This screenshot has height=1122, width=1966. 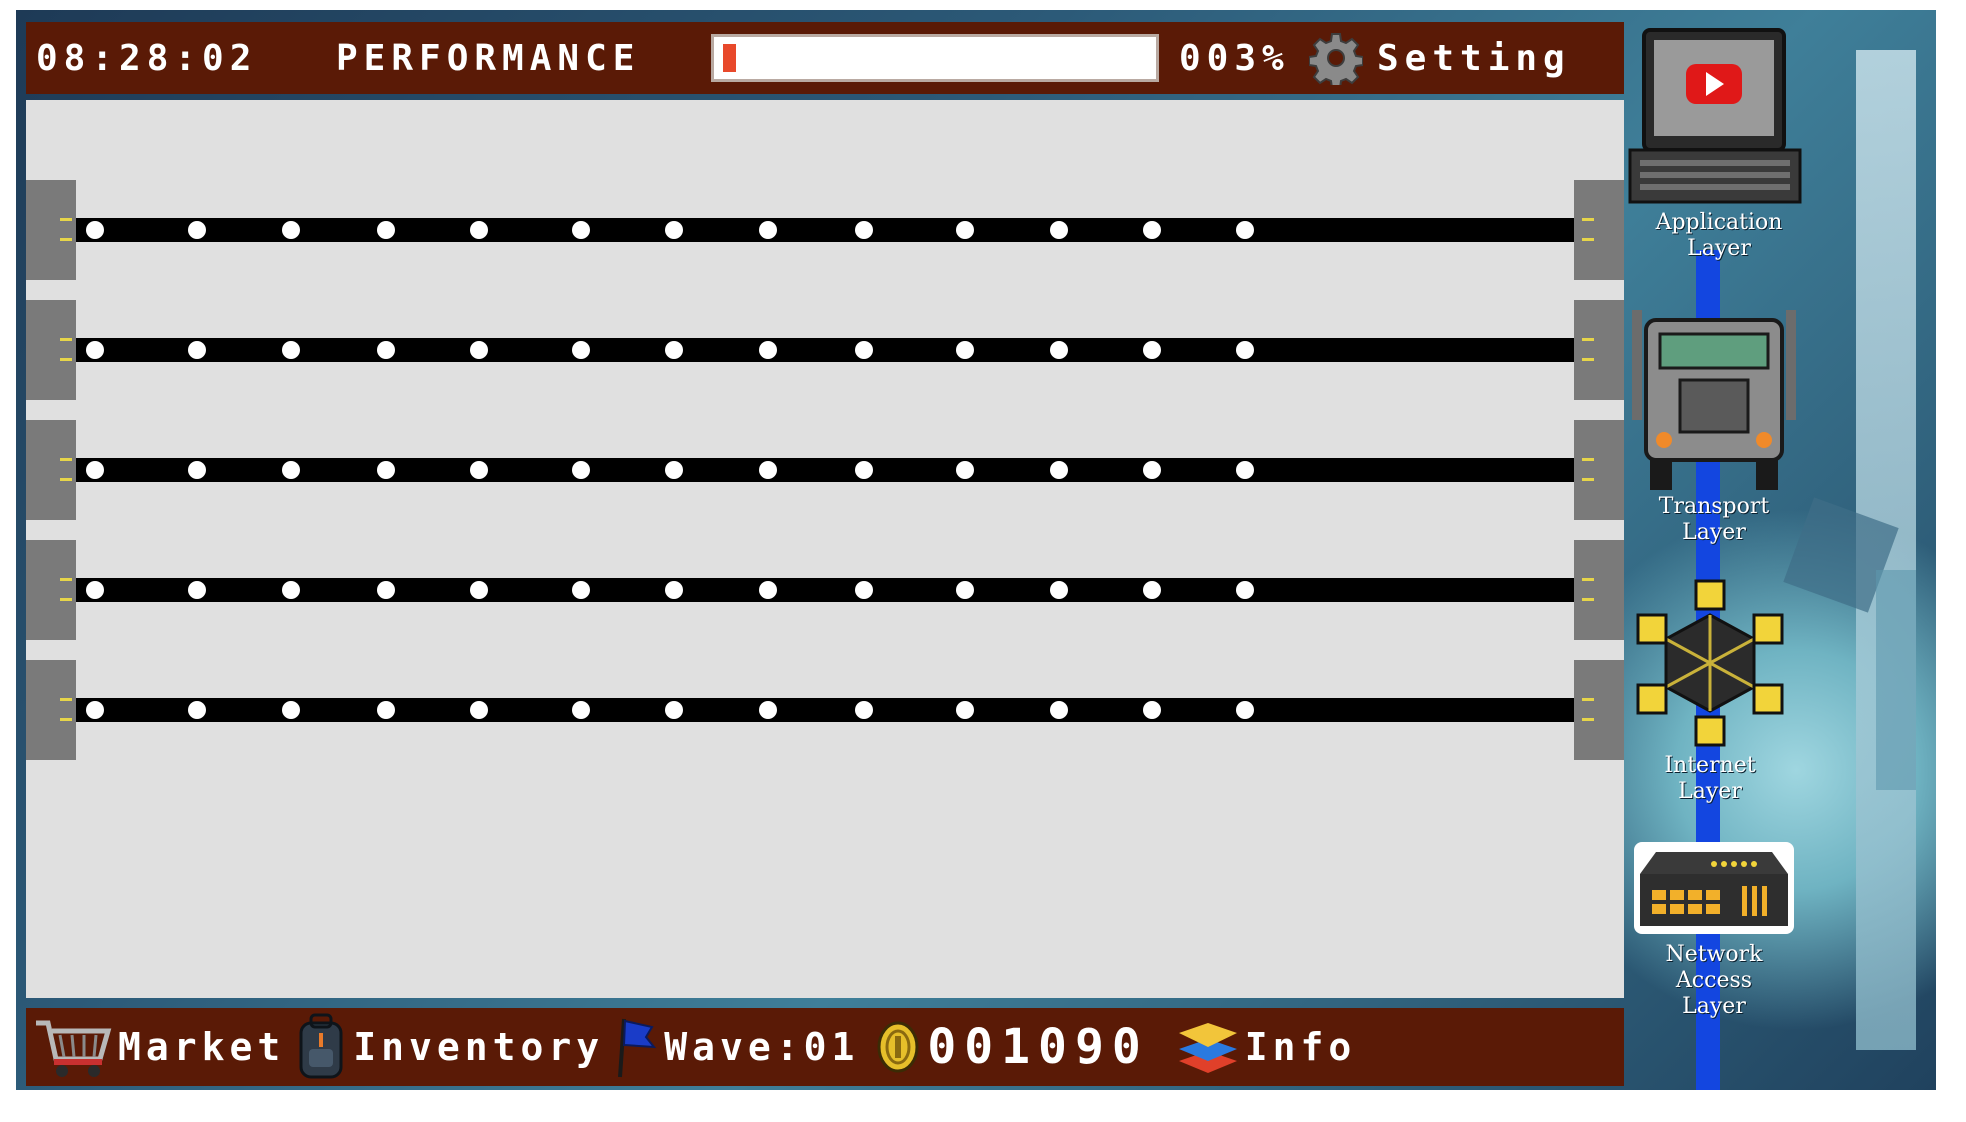 What do you see at coordinates (1267, 1047) in the screenshot?
I see `info-button: Info` at bounding box center [1267, 1047].